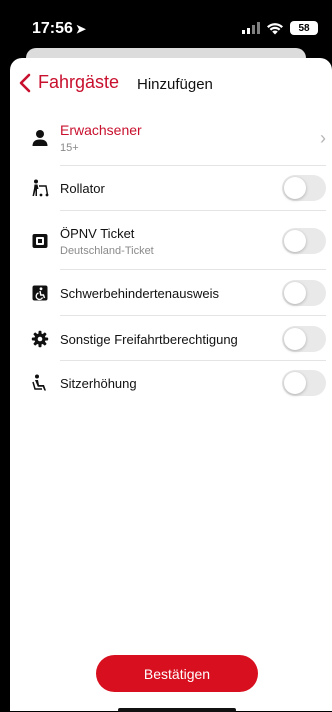 This screenshot has width=332, height=712. I want to click on row-schwerbehinderung: Schwerbehindertenausweis, so click(178, 293).